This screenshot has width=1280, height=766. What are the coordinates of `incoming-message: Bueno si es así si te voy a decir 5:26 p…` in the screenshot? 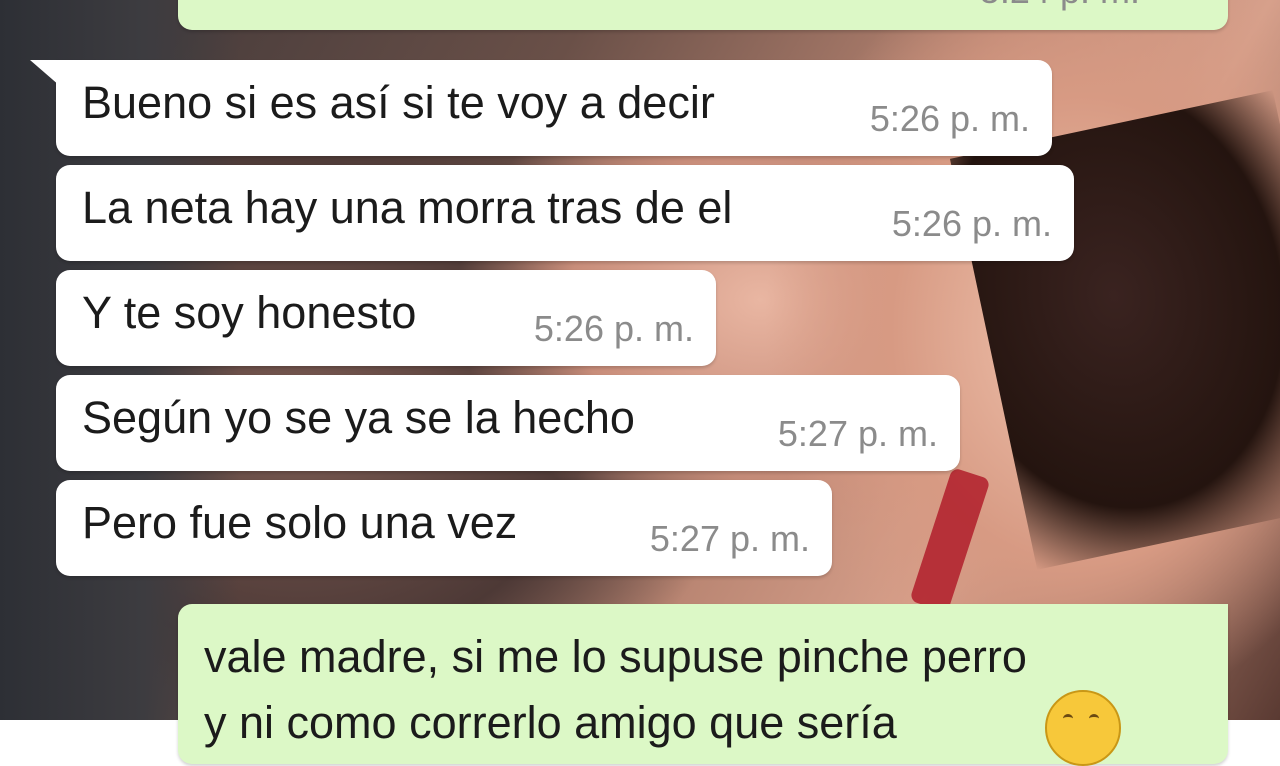 It's located at (541, 108).